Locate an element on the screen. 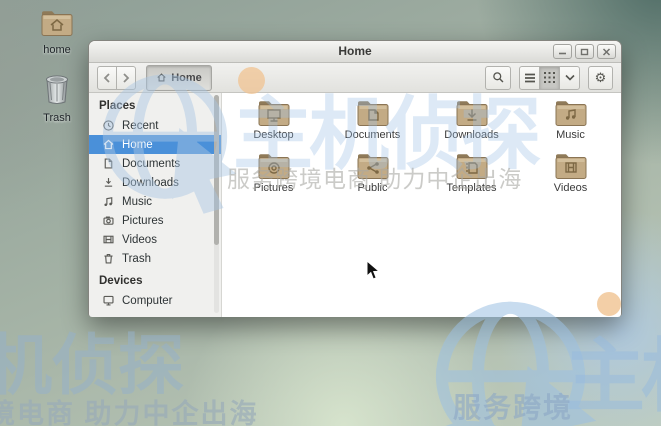  gear-icon: ⚙ is located at coordinates (600, 77).